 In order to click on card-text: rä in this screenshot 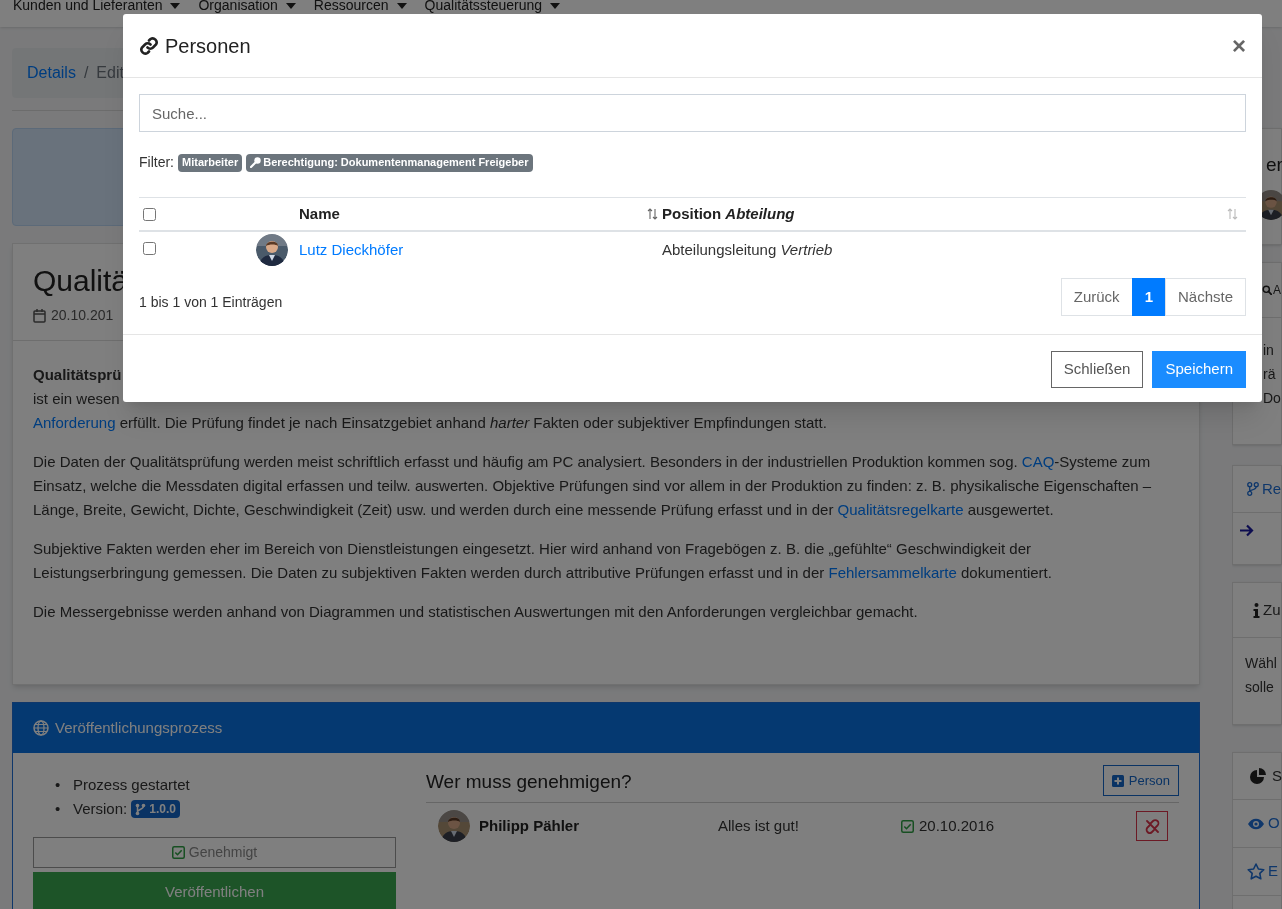, I will do `click(1270, 374)`.